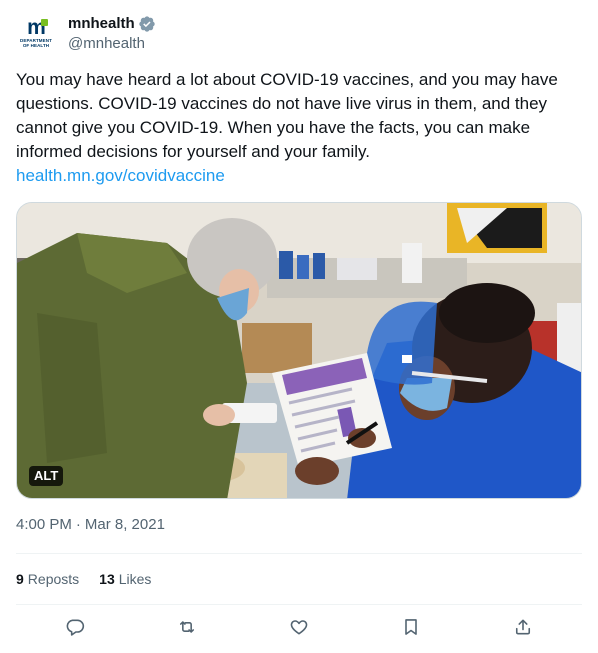 This screenshot has width=598, height=653. What do you see at coordinates (135, 579) in the screenshot?
I see `likes-label: Likes` at bounding box center [135, 579].